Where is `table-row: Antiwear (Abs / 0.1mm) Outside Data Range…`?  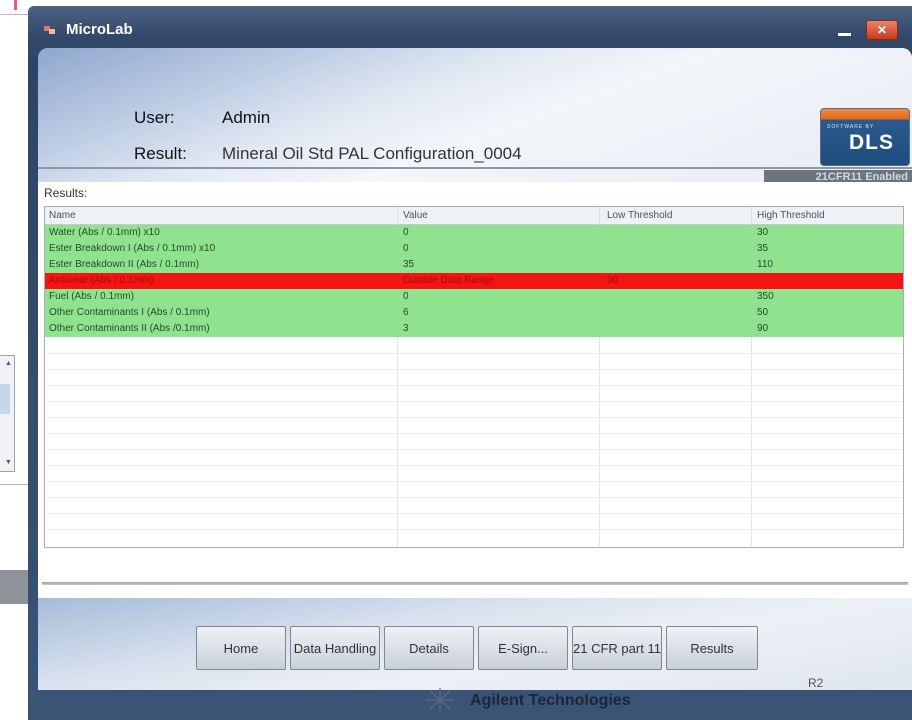 table-row: Antiwear (Abs / 0.1mm) Outside Data Range… is located at coordinates (474, 281).